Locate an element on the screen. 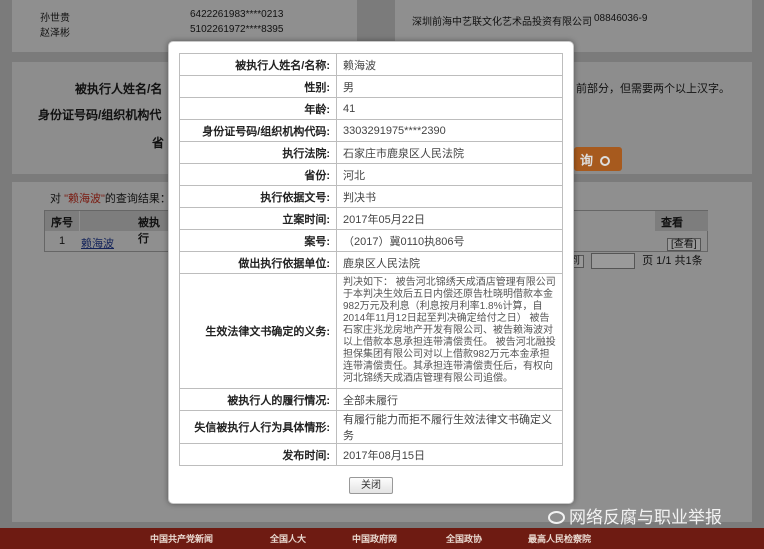 The image size is (764, 549). list-item-id: 08846036-9 is located at coordinates (621, 18).